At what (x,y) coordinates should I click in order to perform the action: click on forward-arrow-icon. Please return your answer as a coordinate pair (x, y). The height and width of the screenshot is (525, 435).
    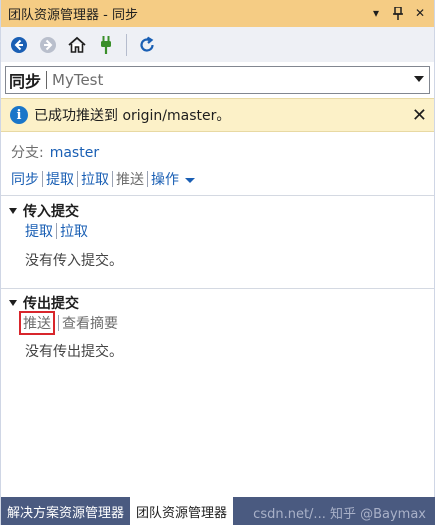
    Looking at the image, I should click on (48, 45).